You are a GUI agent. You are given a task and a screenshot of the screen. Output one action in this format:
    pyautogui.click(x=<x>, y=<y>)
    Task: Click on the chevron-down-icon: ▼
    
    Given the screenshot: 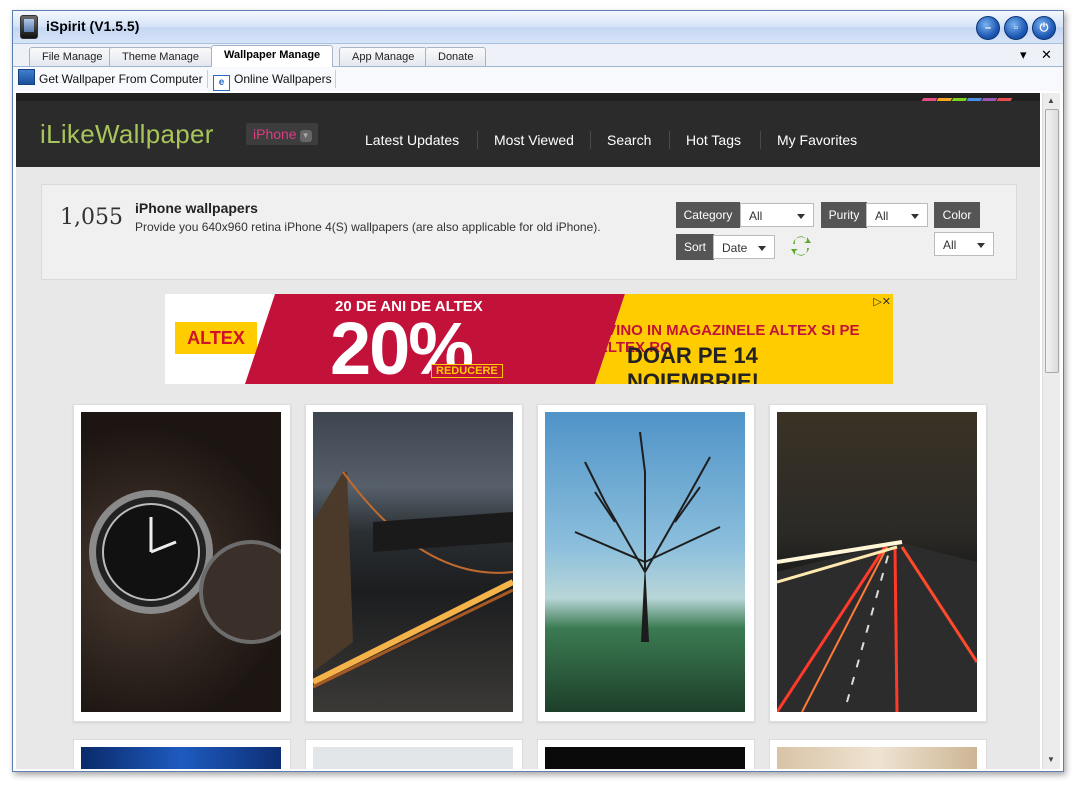 What is the action you would take?
    pyautogui.click(x=305, y=136)
    